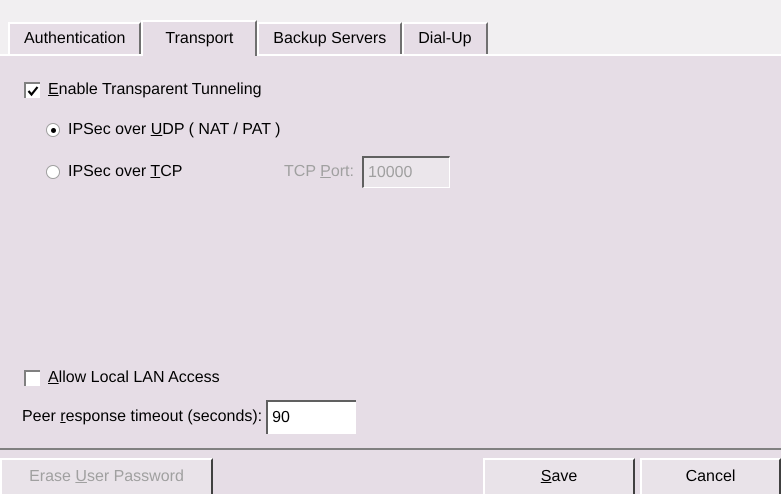  Describe the element at coordinates (710, 476) in the screenshot. I see `cancel-button: Cancel` at that location.